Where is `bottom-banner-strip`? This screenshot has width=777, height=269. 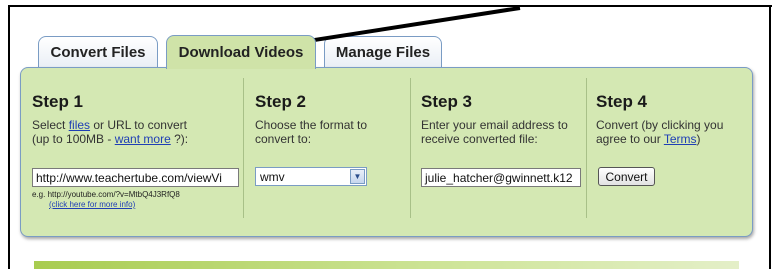
bottom-banner-strip is located at coordinates (386, 265).